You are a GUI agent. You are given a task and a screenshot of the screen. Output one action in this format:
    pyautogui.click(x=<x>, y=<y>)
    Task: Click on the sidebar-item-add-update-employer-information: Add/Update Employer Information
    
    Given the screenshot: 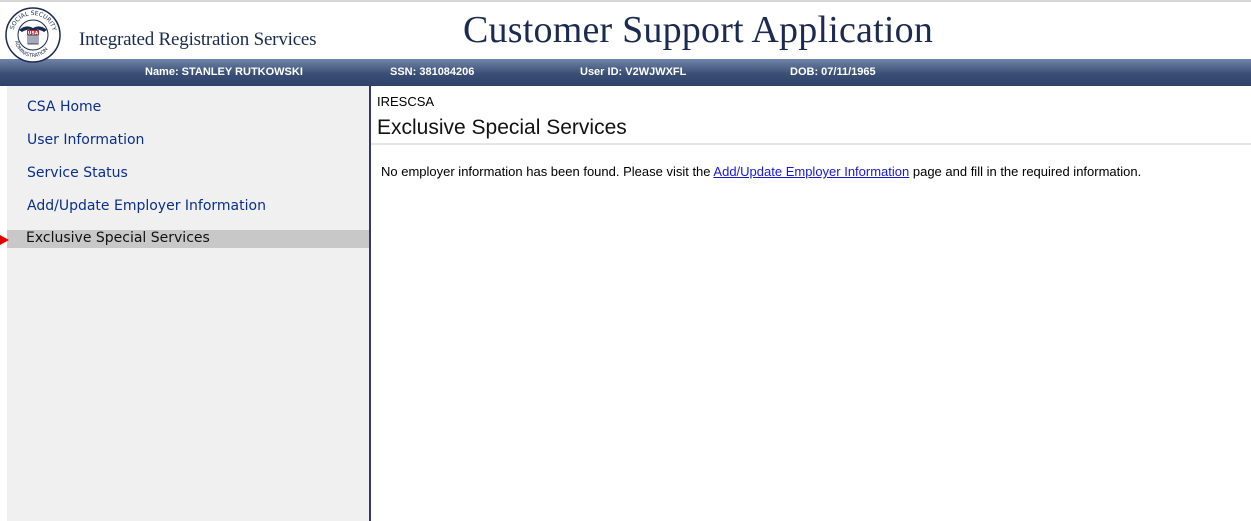 What is the action you would take?
    pyautogui.click(x=188, y=206)
    